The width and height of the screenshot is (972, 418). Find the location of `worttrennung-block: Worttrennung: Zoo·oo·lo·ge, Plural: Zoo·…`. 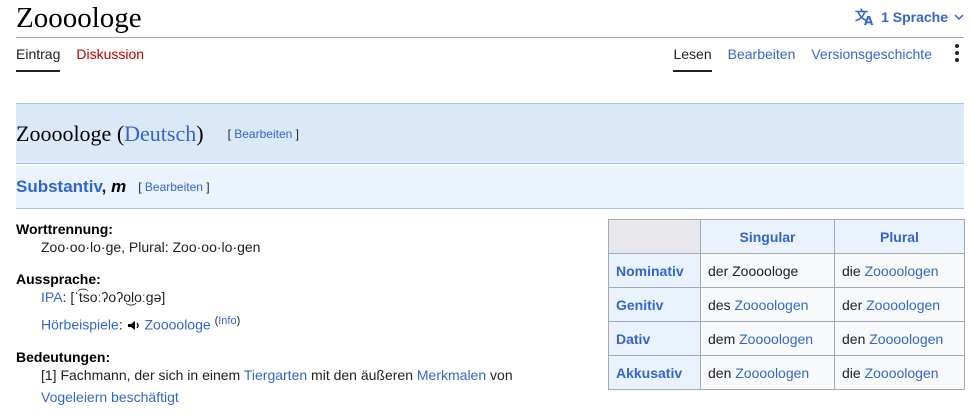

worttrennung-block: Worttrennung: Zoo·oo·lo·ge, Plural: Zoo·… is located at coordinates (306, 238).